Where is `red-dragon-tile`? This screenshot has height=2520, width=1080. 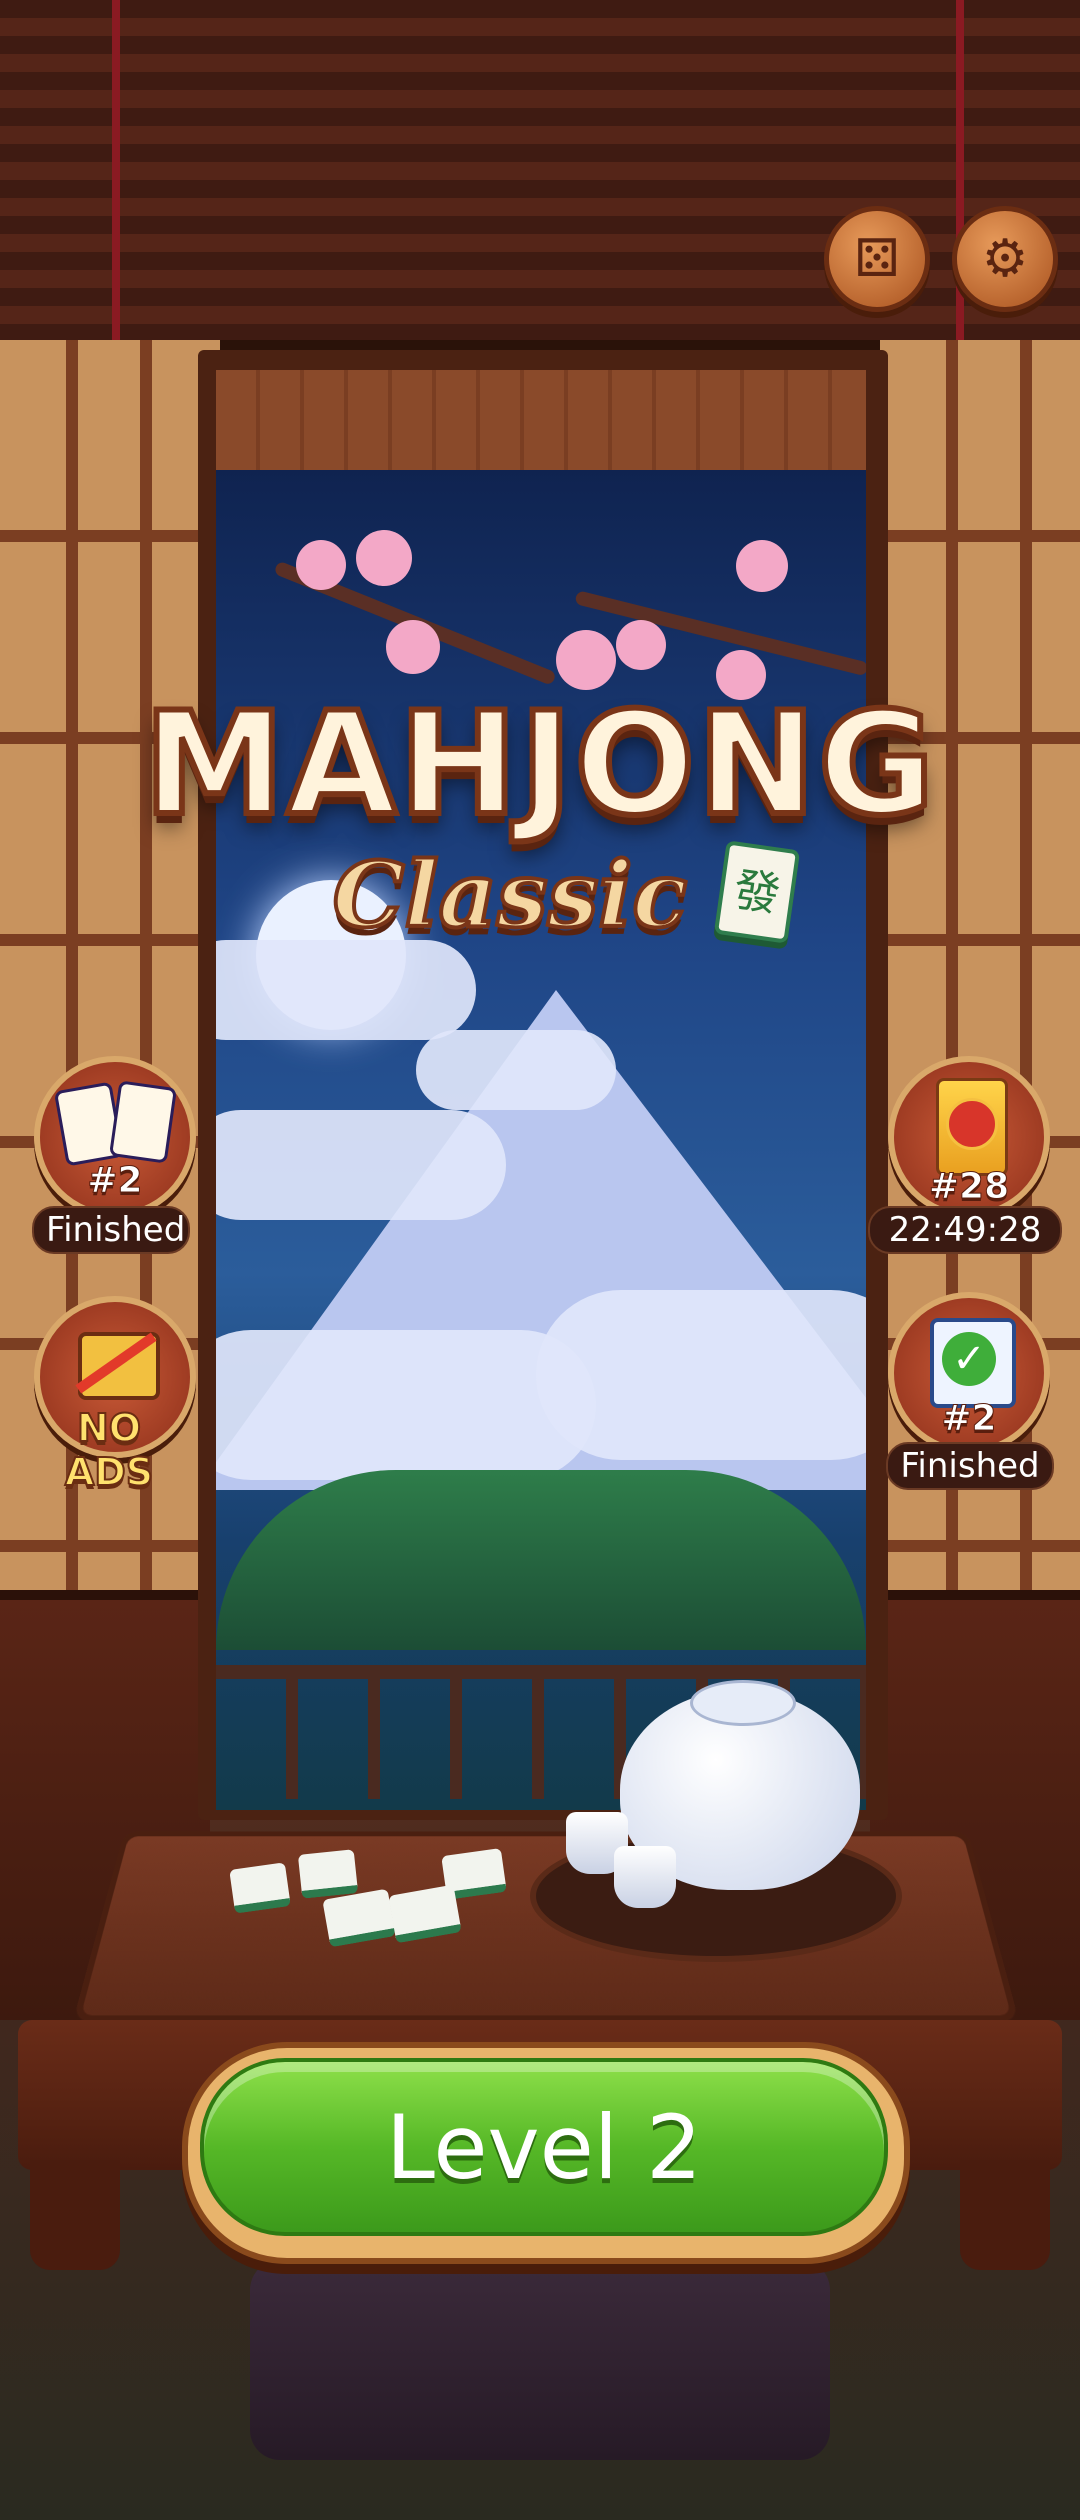
red-dragon-tile is located at coordinates (143, 1122).